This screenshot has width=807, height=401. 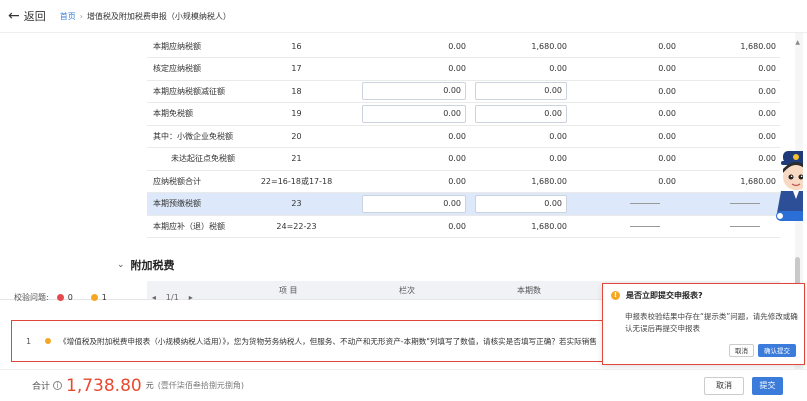 What do you see at coordinates (777, 350) in the screenshot?
I see `popup-confirm-button: 确认提交` at bounding box center [777, 350].